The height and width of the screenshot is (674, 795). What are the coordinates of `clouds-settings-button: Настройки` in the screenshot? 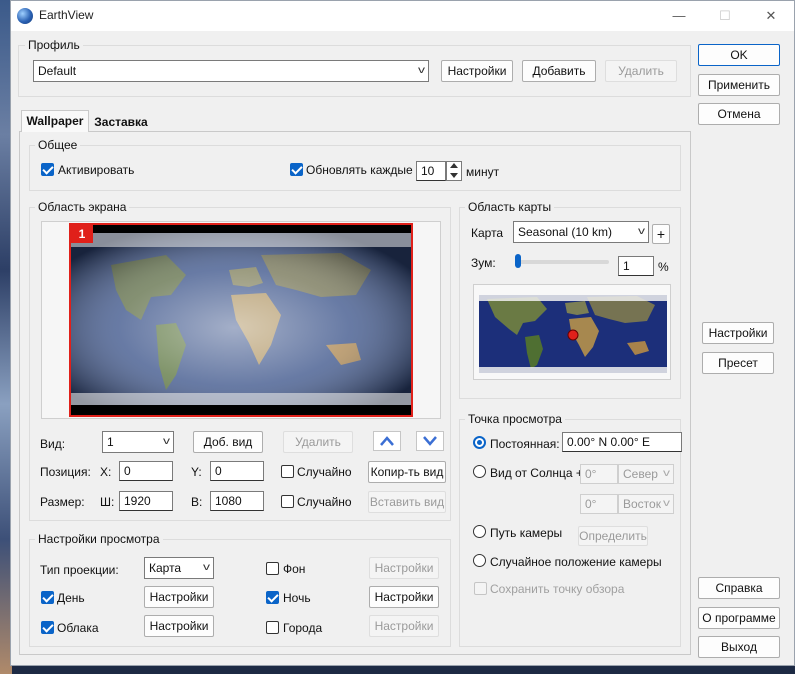 It's located at (179, 626).